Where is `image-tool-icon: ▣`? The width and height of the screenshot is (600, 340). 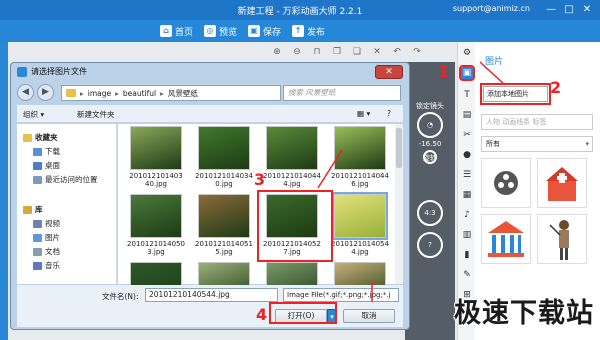 image-tool-icon: ▣ is located at coordinates (467, 73).